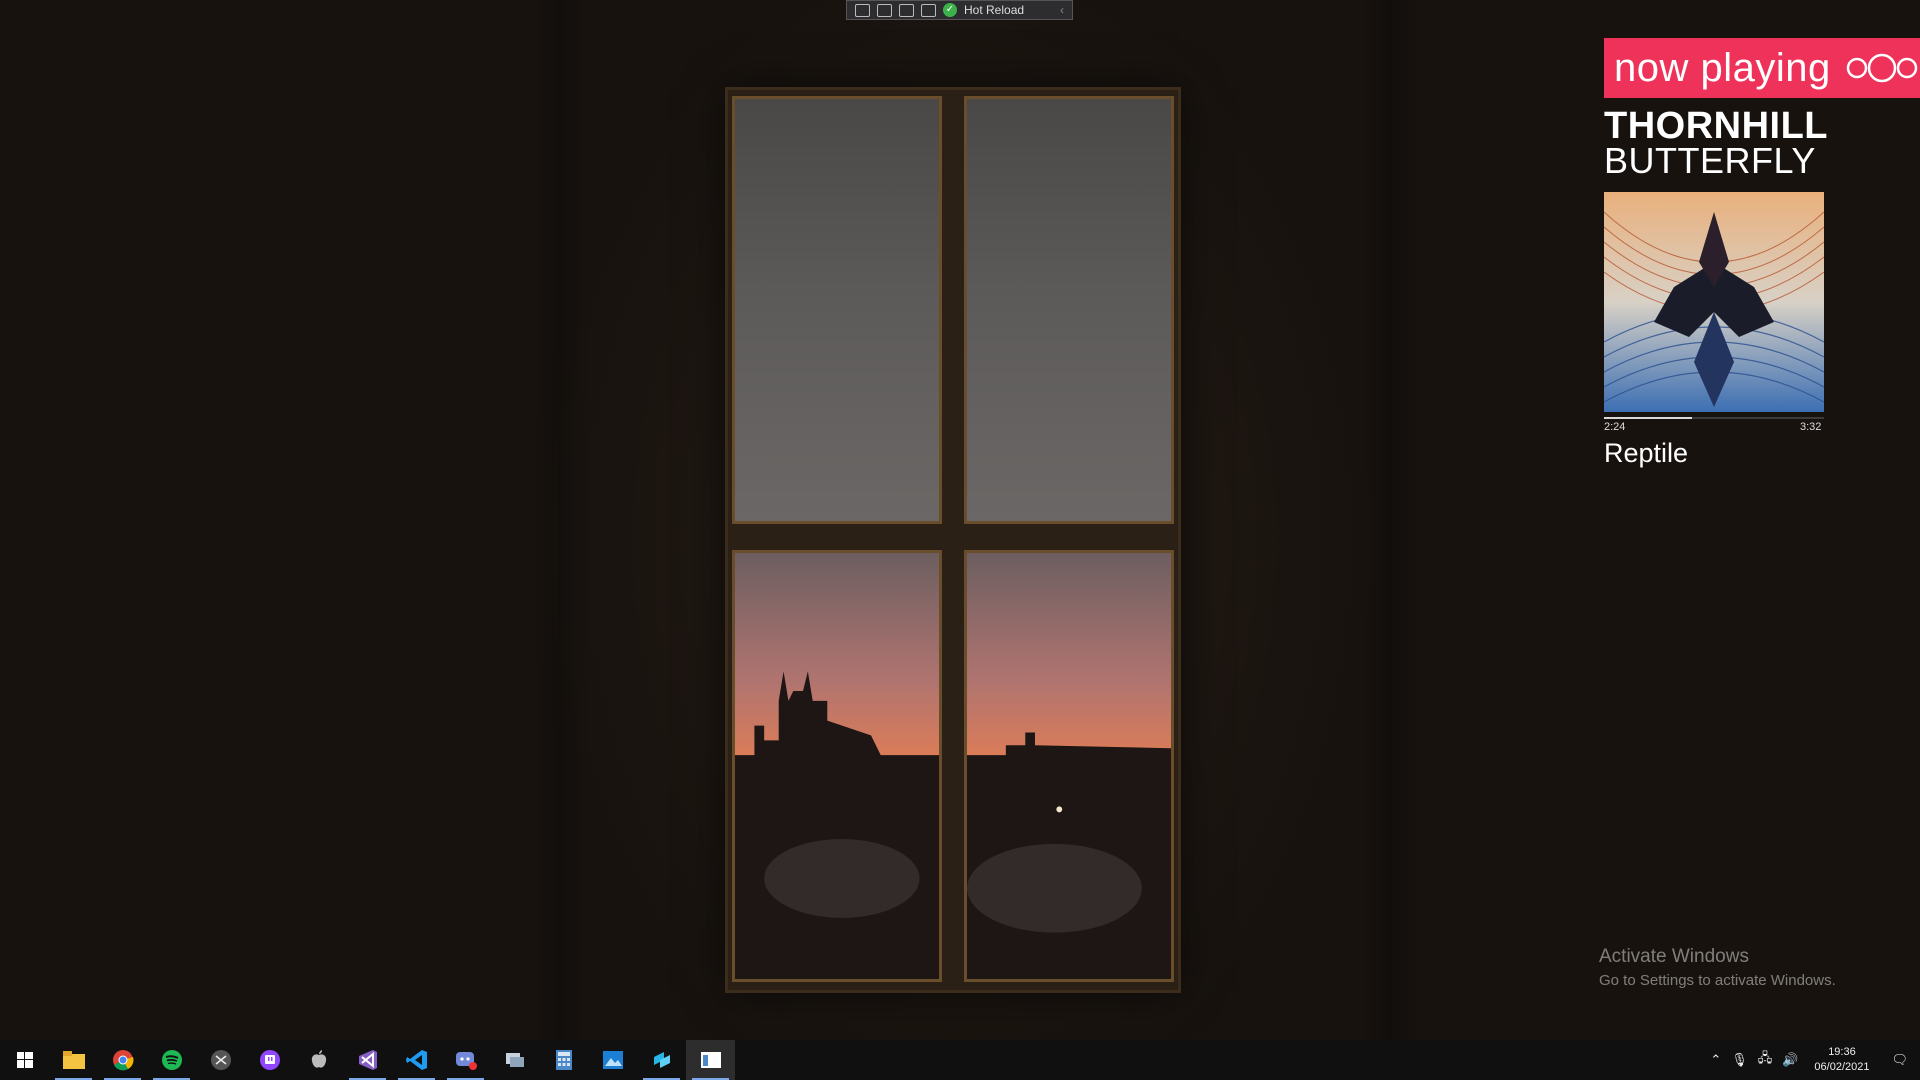 The width and height of the screenshot is (1920, 1080). I want to click on taskbar-photos, so click(612, 1060).